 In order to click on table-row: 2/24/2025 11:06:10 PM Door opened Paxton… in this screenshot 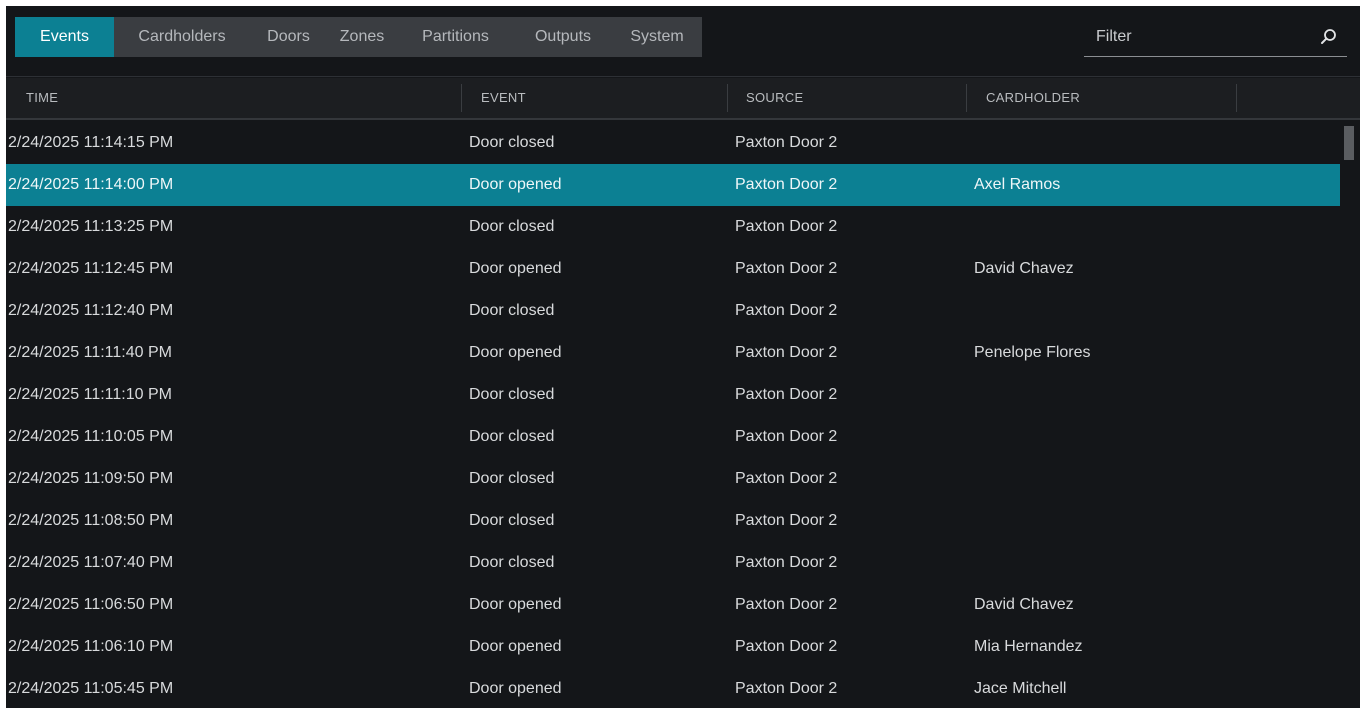, I will do `click(673, 647)`.